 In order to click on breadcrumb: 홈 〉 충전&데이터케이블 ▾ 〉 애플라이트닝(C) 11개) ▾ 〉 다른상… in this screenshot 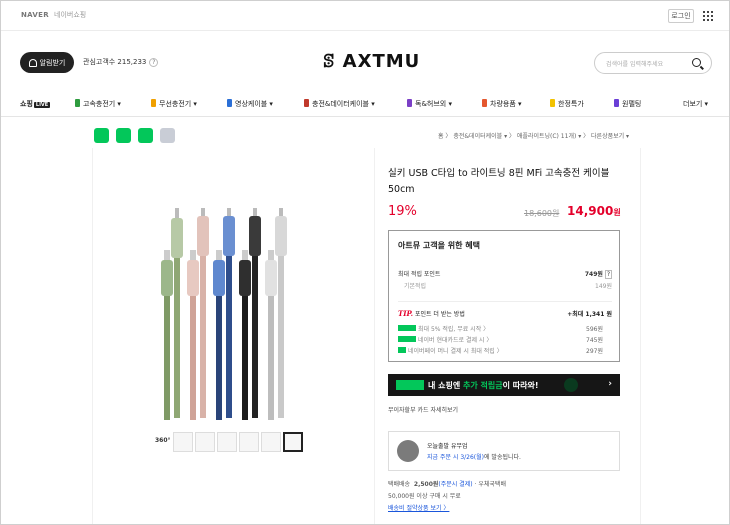, I will do `click(533, 135)`.